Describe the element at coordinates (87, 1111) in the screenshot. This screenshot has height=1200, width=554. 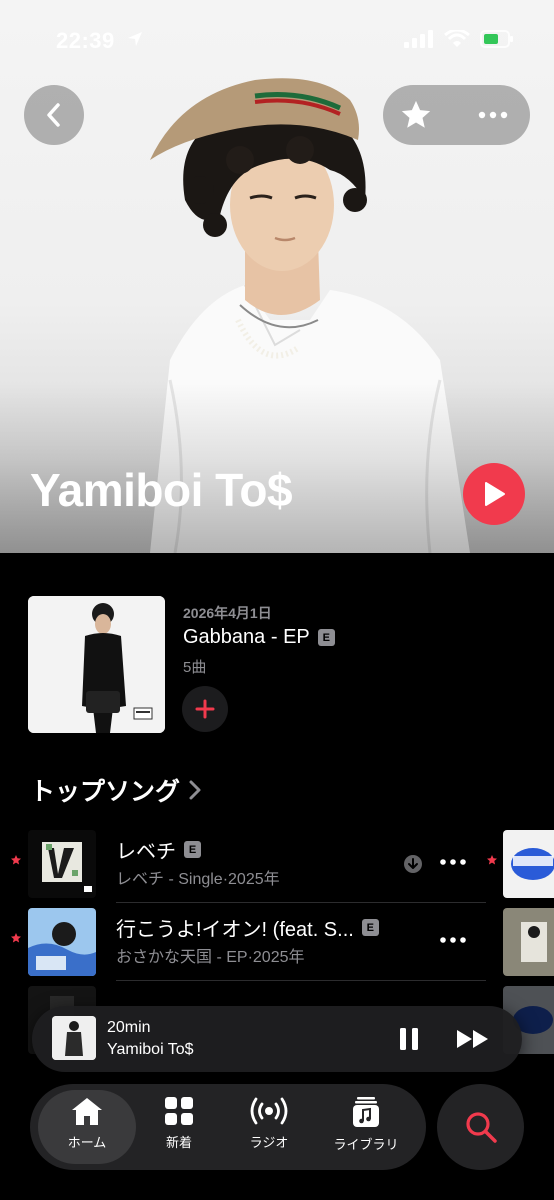
I see `home-icon` at that location.